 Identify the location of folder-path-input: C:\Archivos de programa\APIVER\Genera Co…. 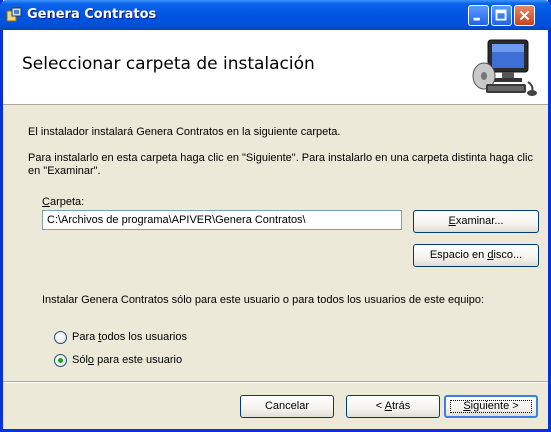
(222, 220).